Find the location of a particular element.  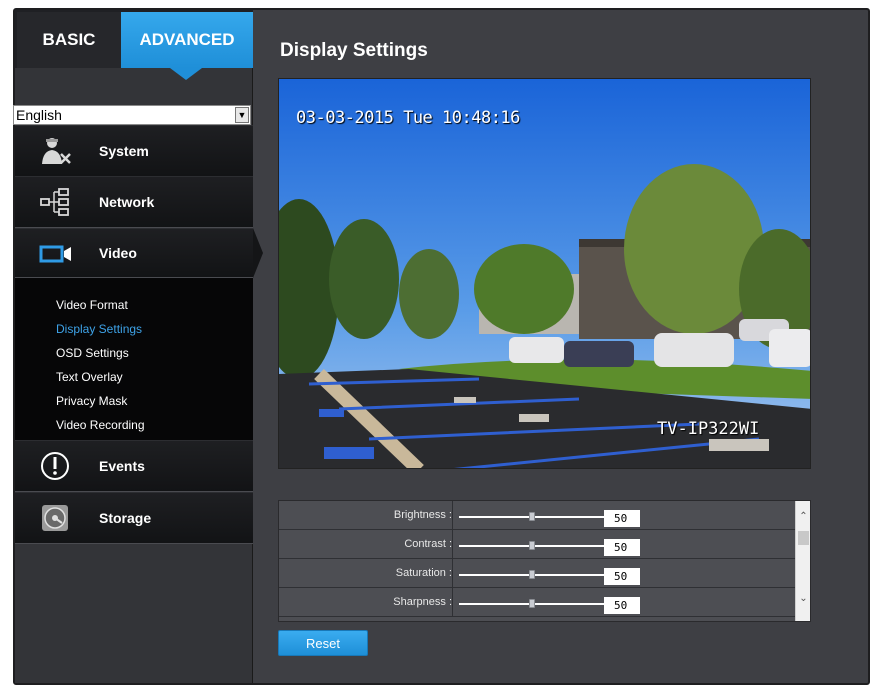

menu-item-system: System is located at coordinates (134, 151).